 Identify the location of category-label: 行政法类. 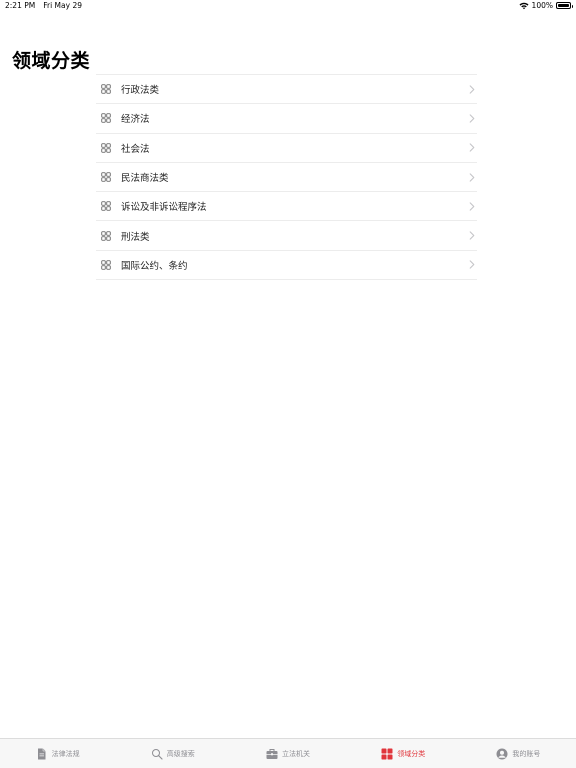
(140, 91).